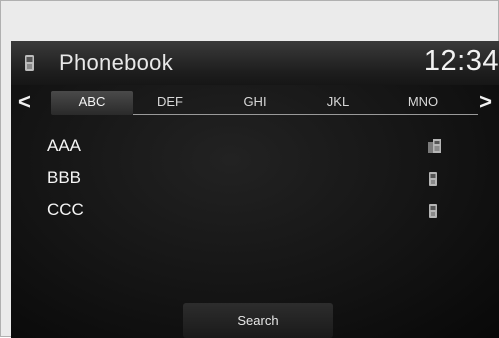  What do you see at coordinates (434, 146) in the screenshot?
I see `multi-phone-icon` at bounding box center [434, 146].